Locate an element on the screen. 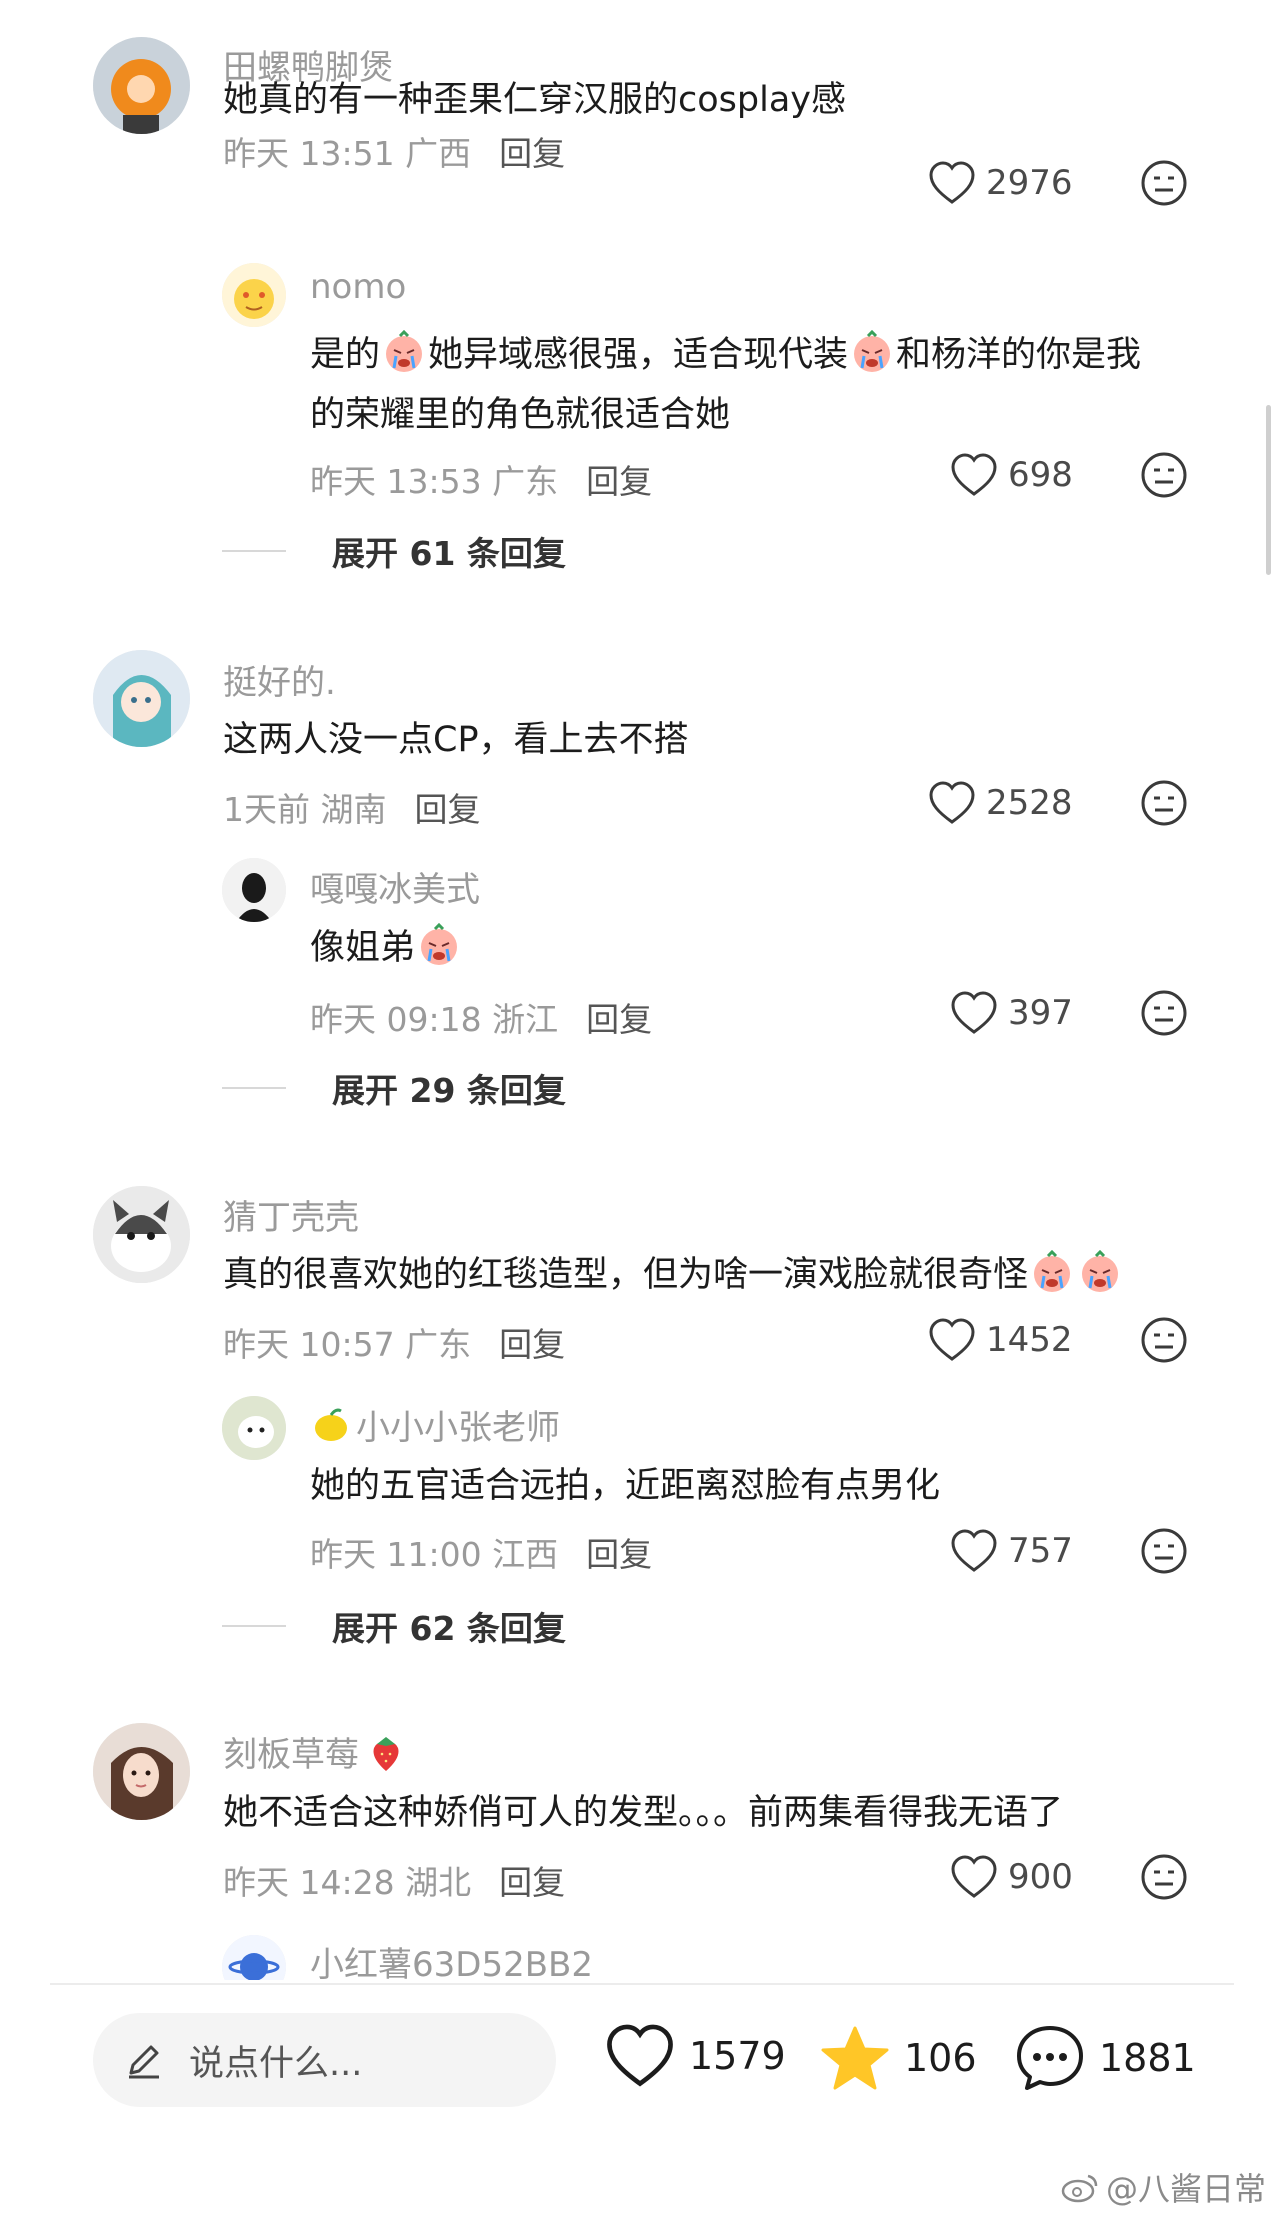 The height and width of the screenshot is (2219, 1284). comments-button: 1881 is located at coordinates (1105, 2058).